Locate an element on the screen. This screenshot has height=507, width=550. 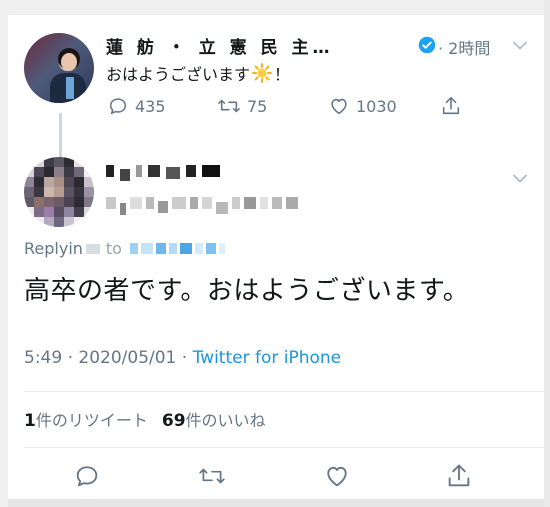
sun-emoji-icon is located at coordinates (262, 73).